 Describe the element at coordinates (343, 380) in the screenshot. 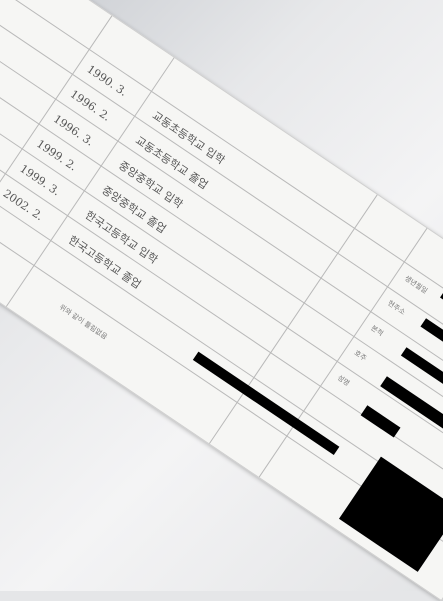

I see `label-name: 성명` at that location.